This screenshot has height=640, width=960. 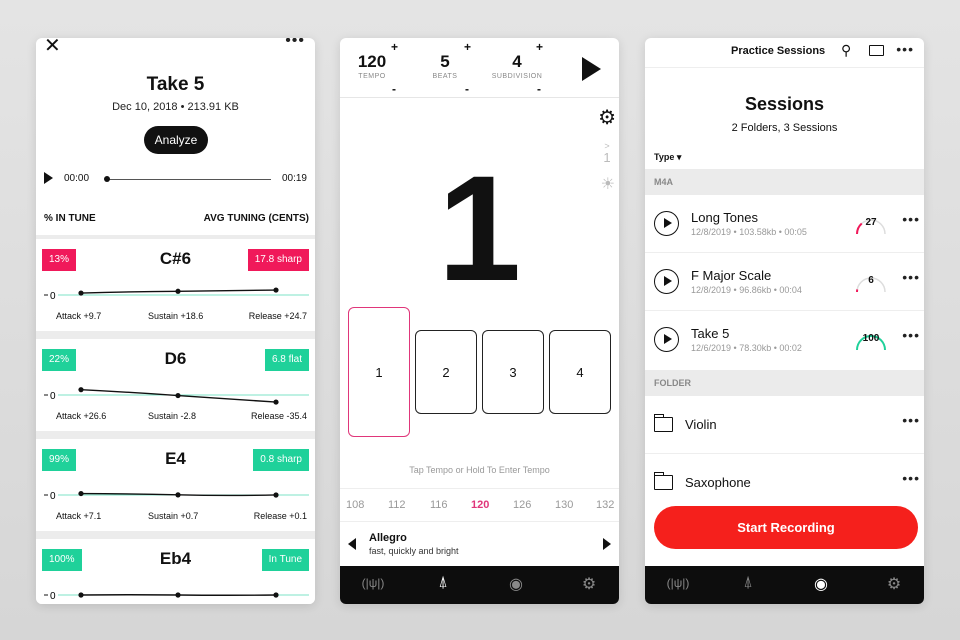 I want to click on tempo-plus-button: +, so click(x=394, y=47).